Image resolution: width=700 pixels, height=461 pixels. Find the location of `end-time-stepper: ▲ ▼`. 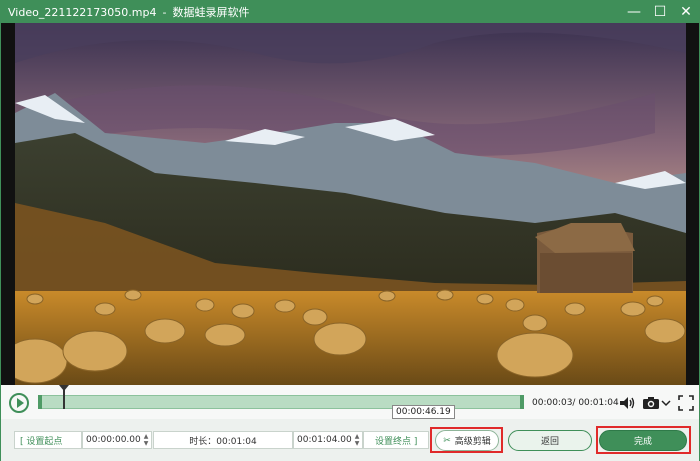

end-time-stepper: ▲ ▼ is located at coordinates (357, 440).